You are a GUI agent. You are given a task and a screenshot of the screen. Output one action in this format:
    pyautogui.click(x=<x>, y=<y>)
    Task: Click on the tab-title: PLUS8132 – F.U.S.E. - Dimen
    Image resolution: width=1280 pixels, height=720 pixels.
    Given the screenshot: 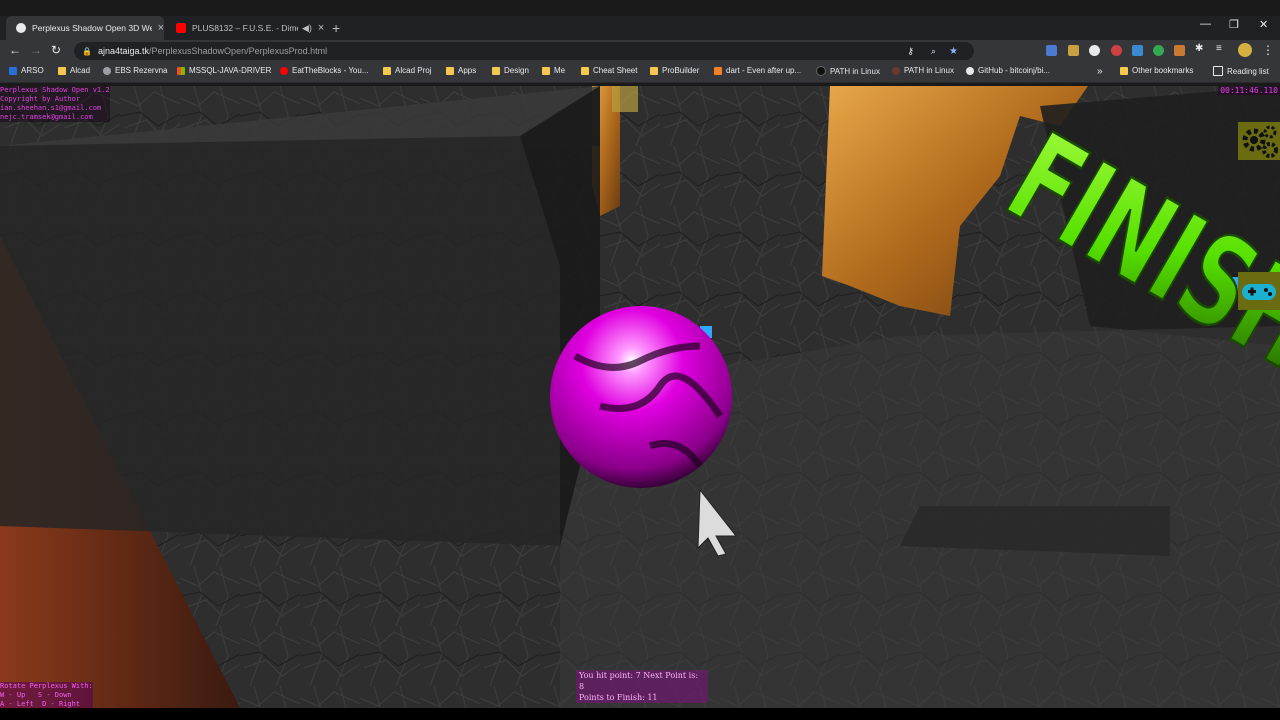 What is the action you would take?
    pyautogui.click(x=245, y=28)
    